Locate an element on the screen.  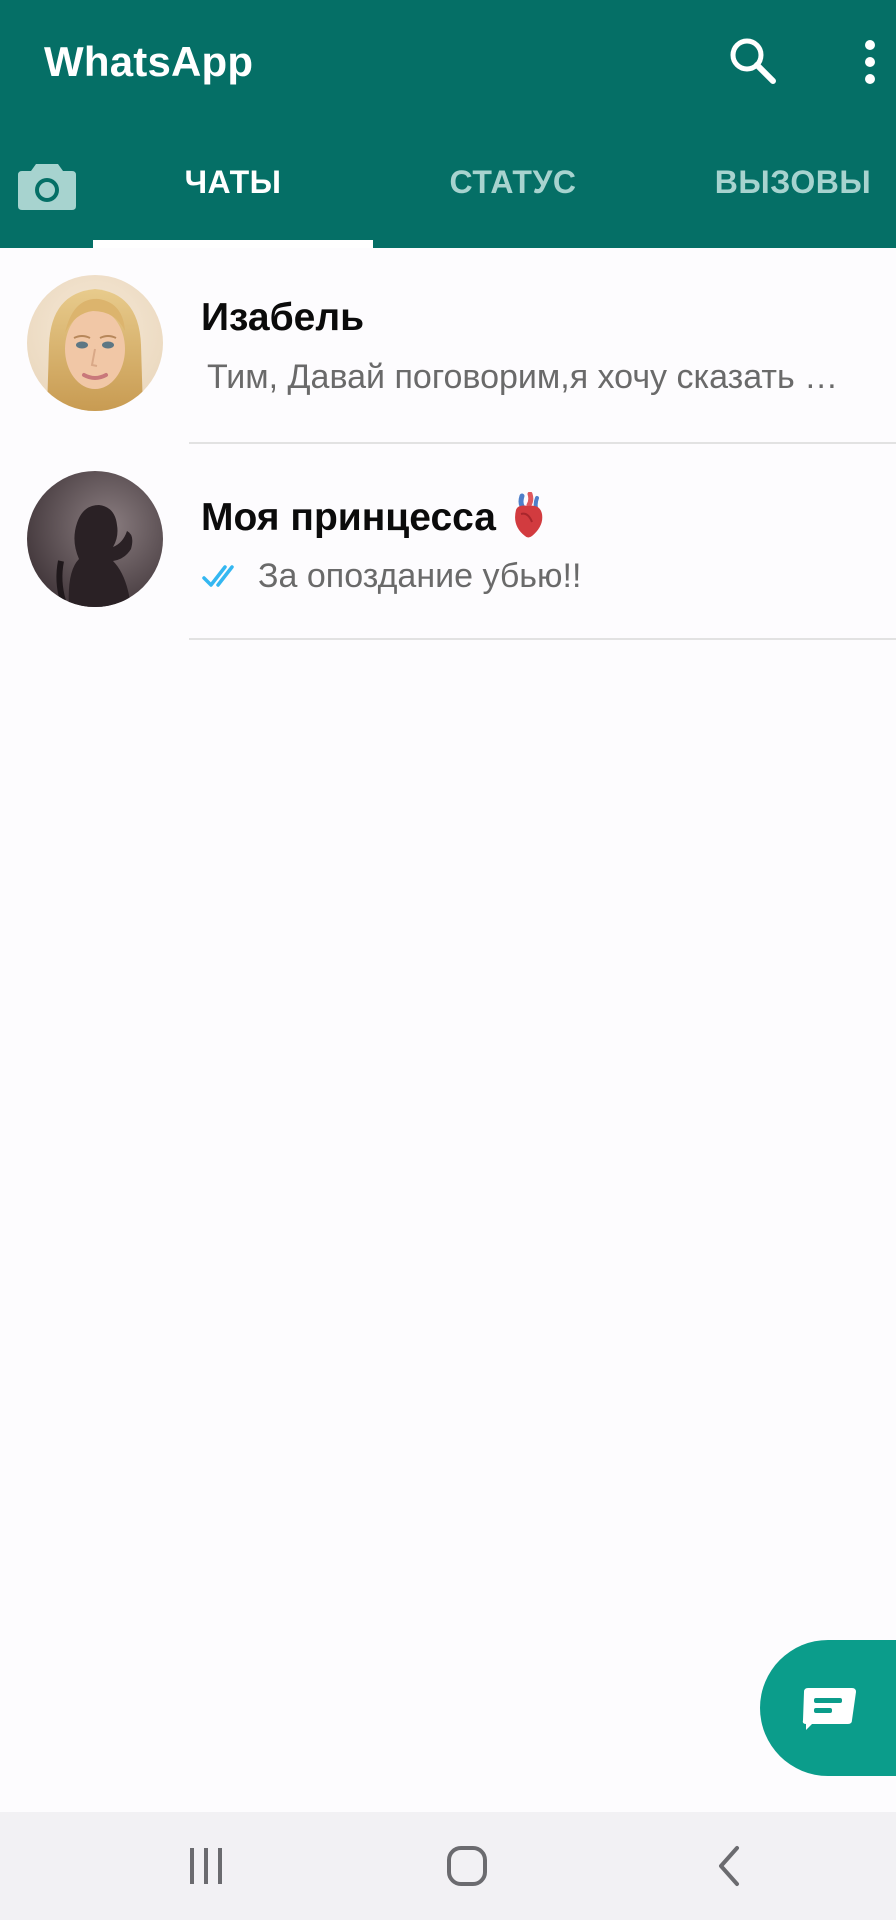
recent-apps-icon is located at coordinates (206, 1866).